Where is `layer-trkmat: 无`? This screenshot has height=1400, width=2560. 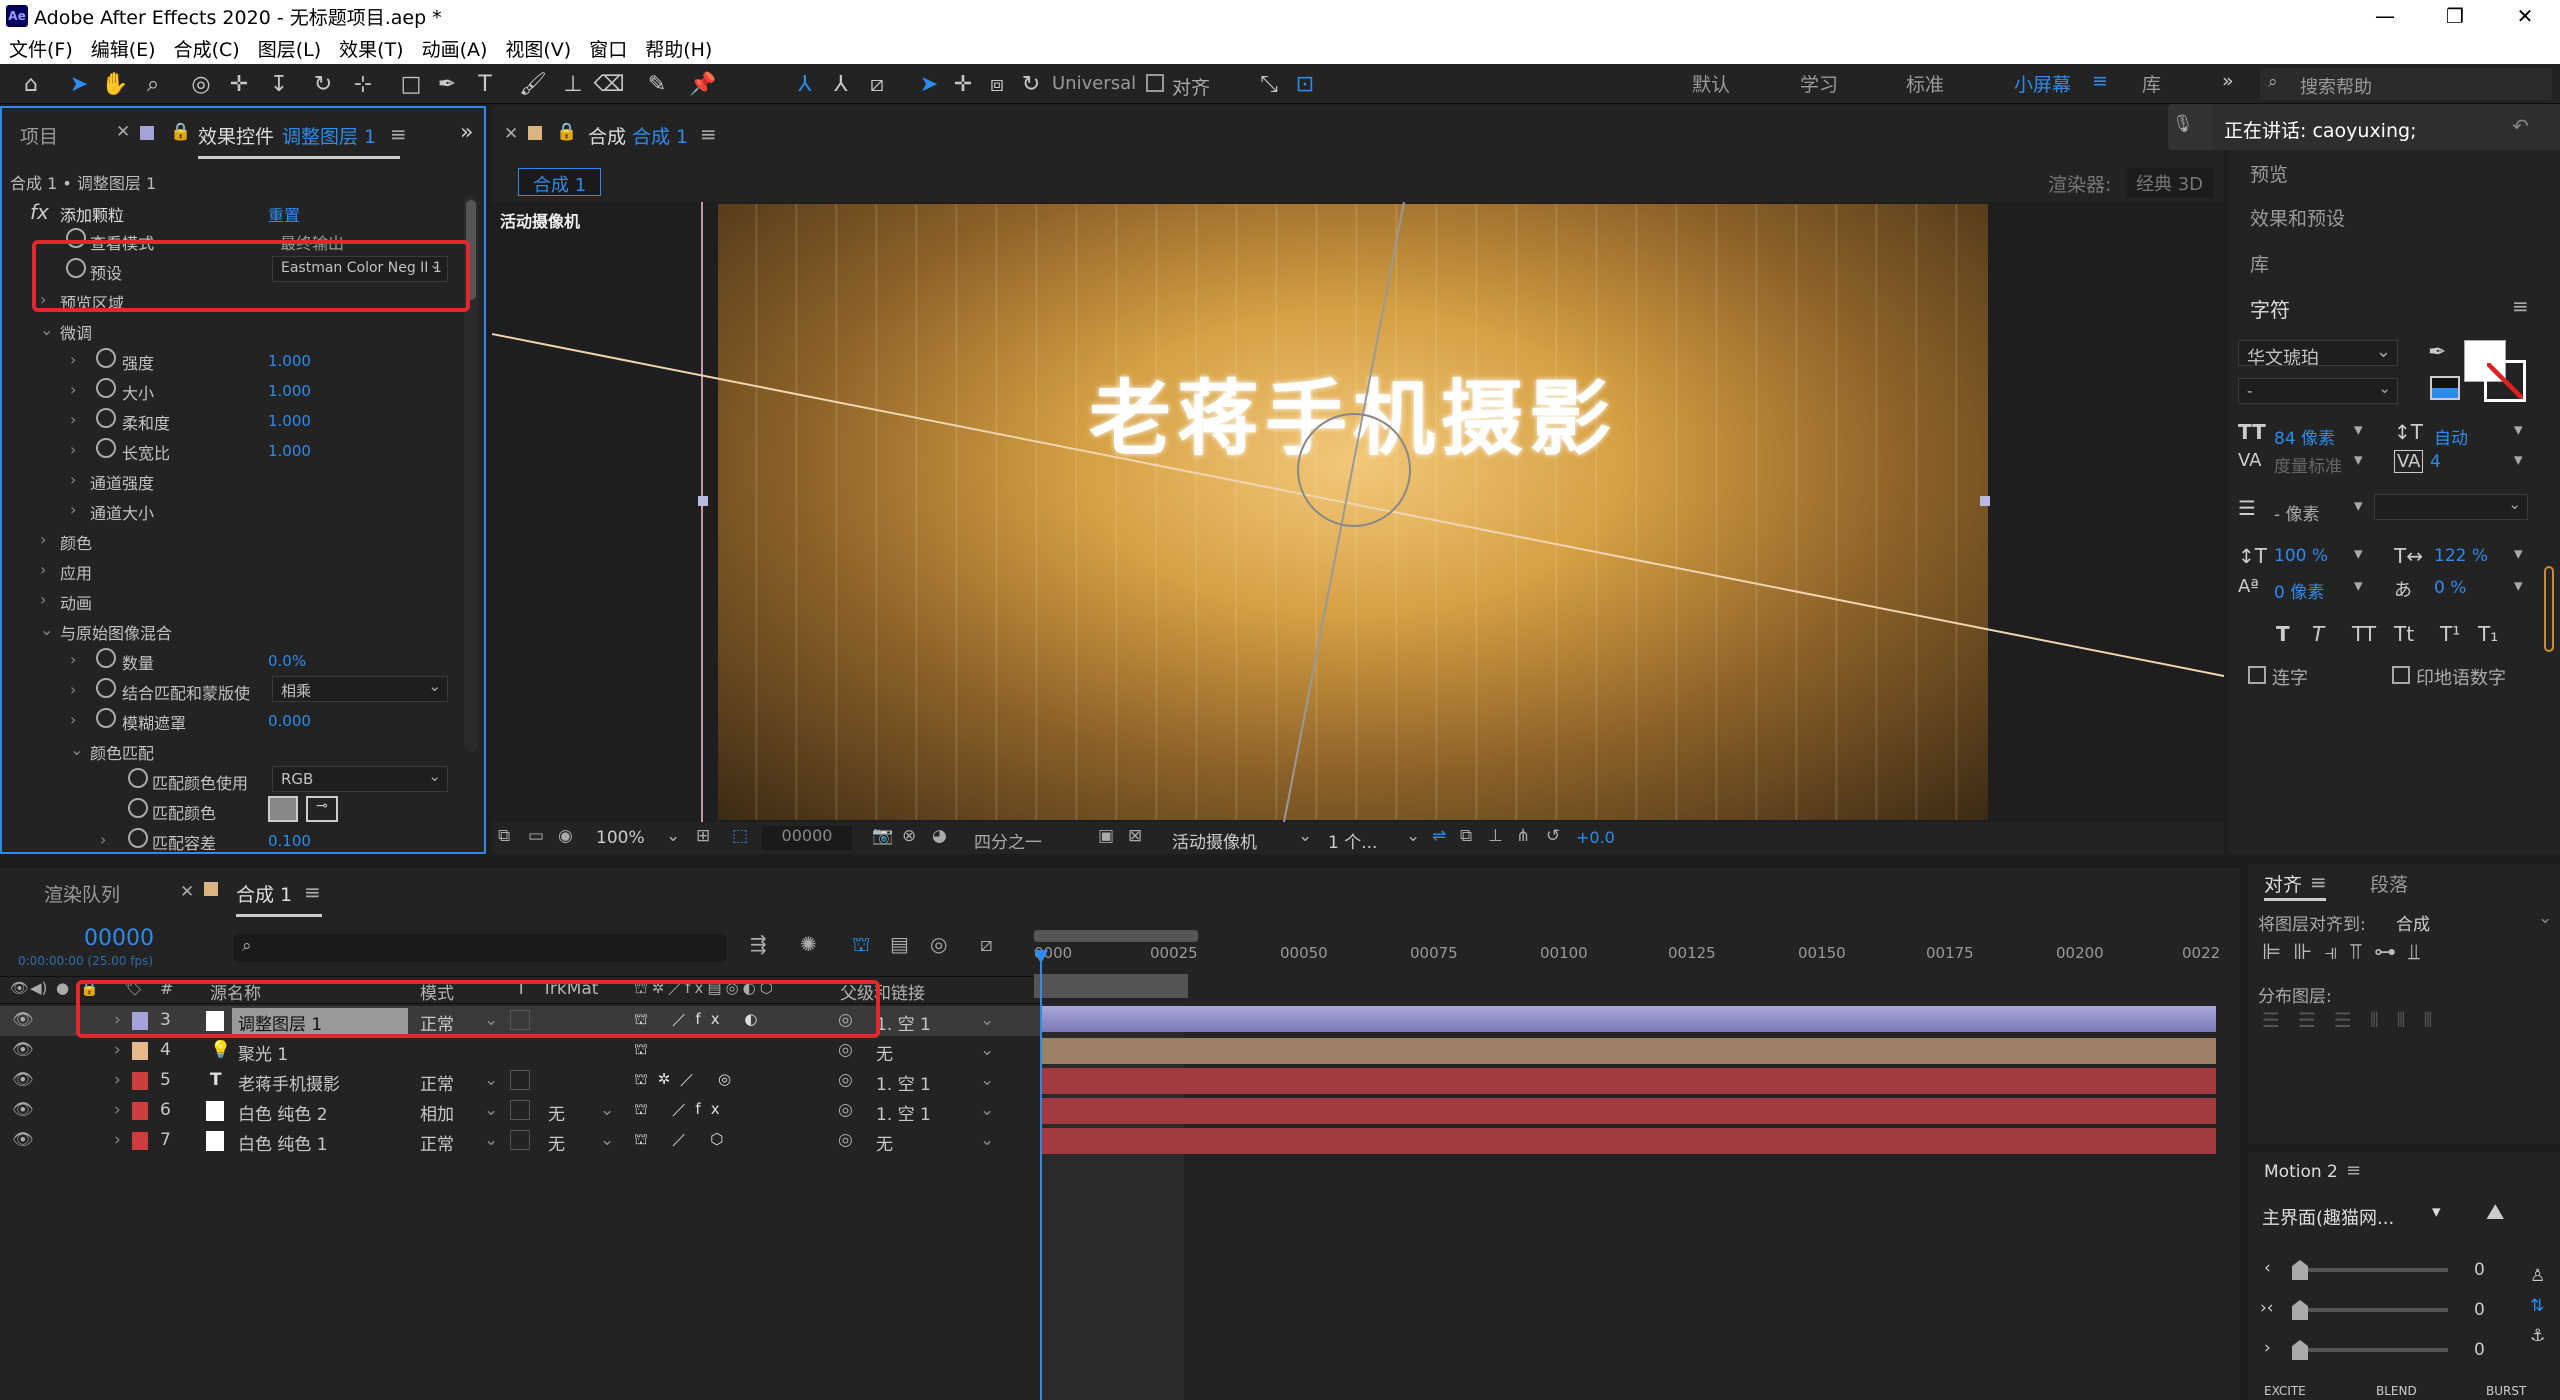
layer-trkmat: 无 is located at coordinates (556, 1142).